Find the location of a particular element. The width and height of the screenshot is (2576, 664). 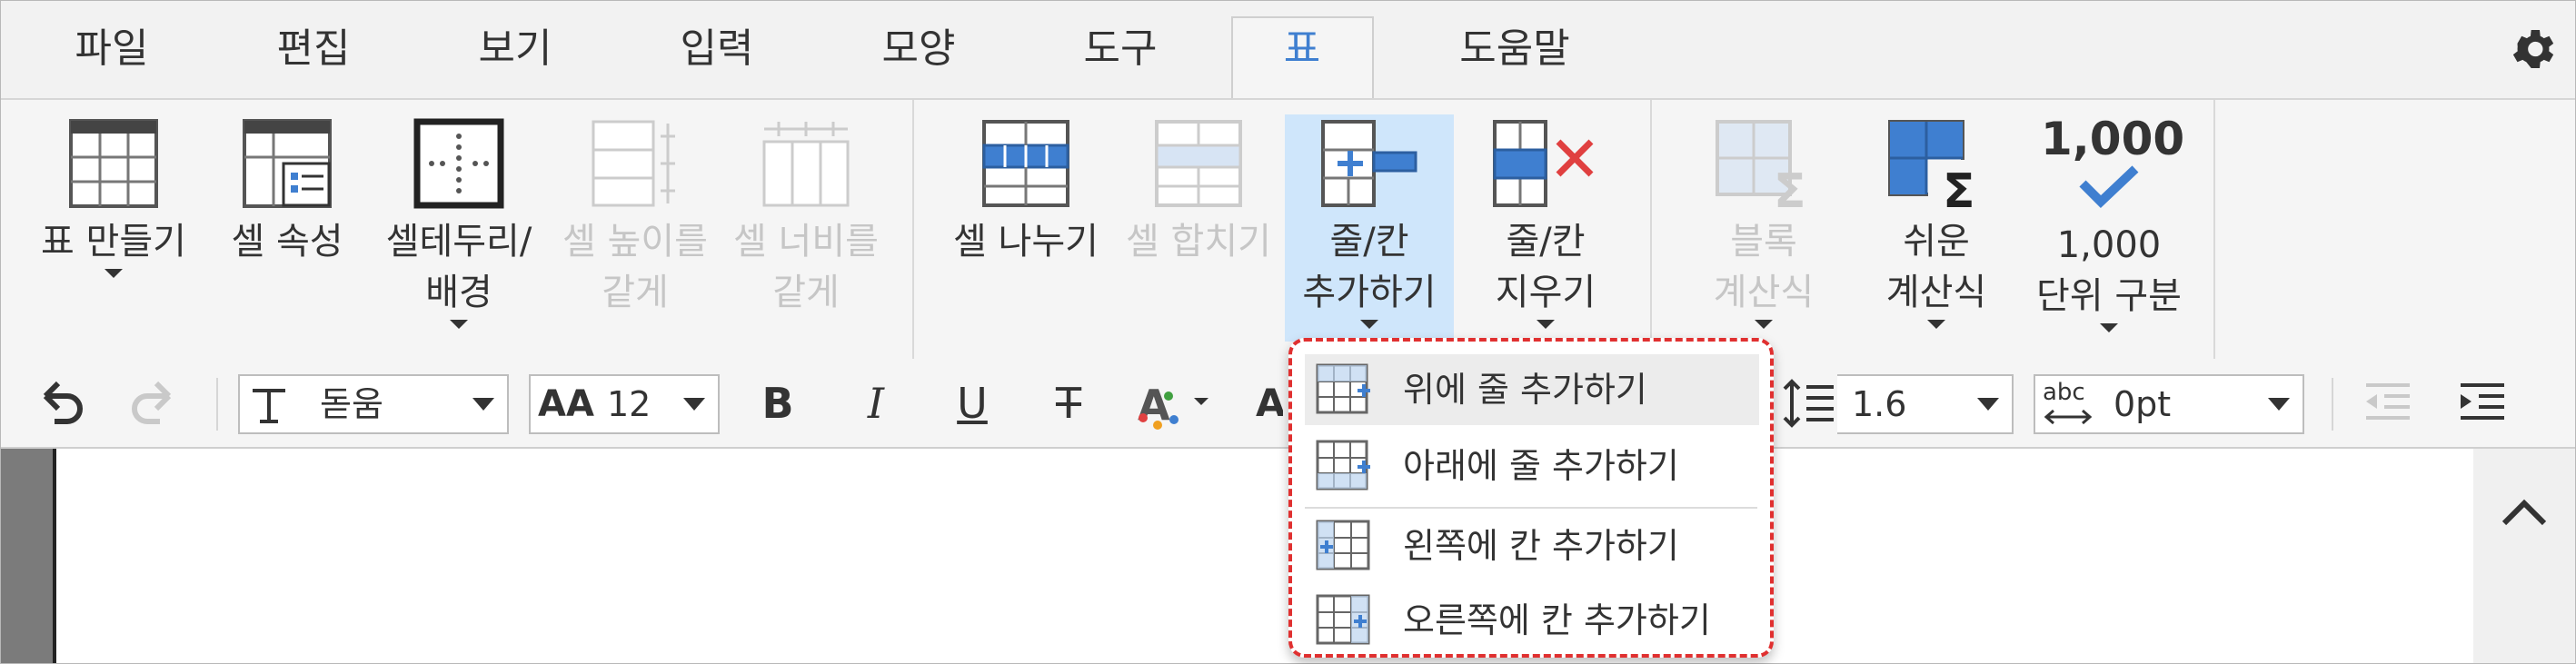

tab-help: 도움말 is located at coordinates (1514, 49).